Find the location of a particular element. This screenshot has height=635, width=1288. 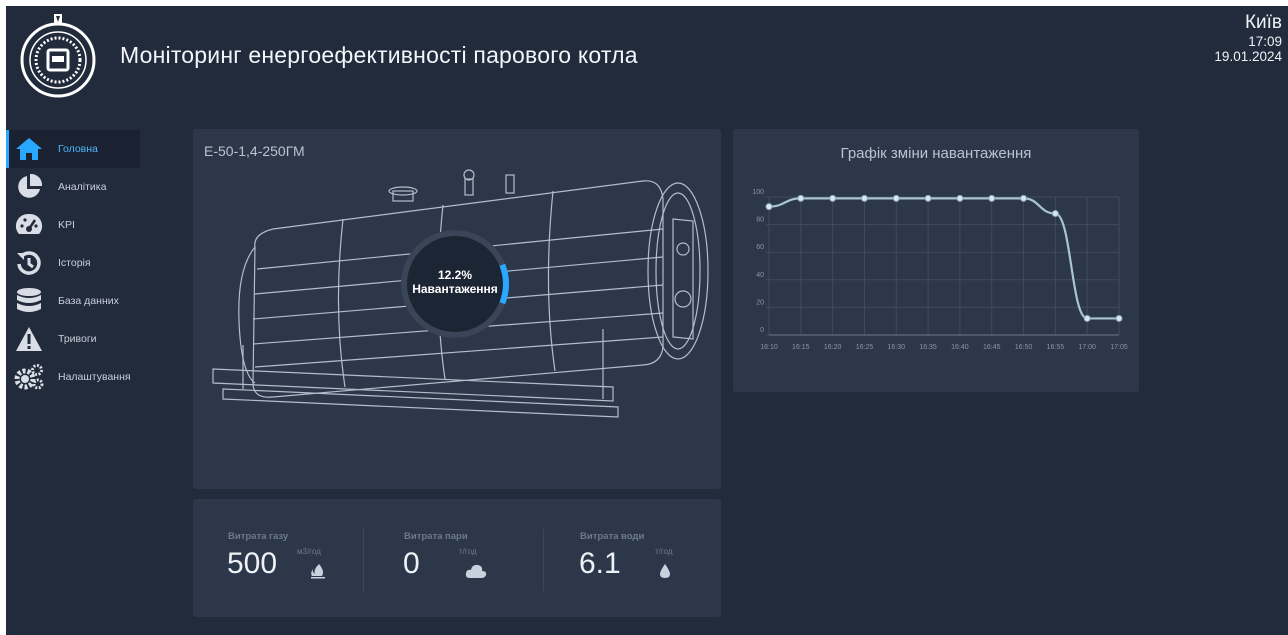

sidebar-item-analytics: Аналітика is located at coordinates (73, 187).